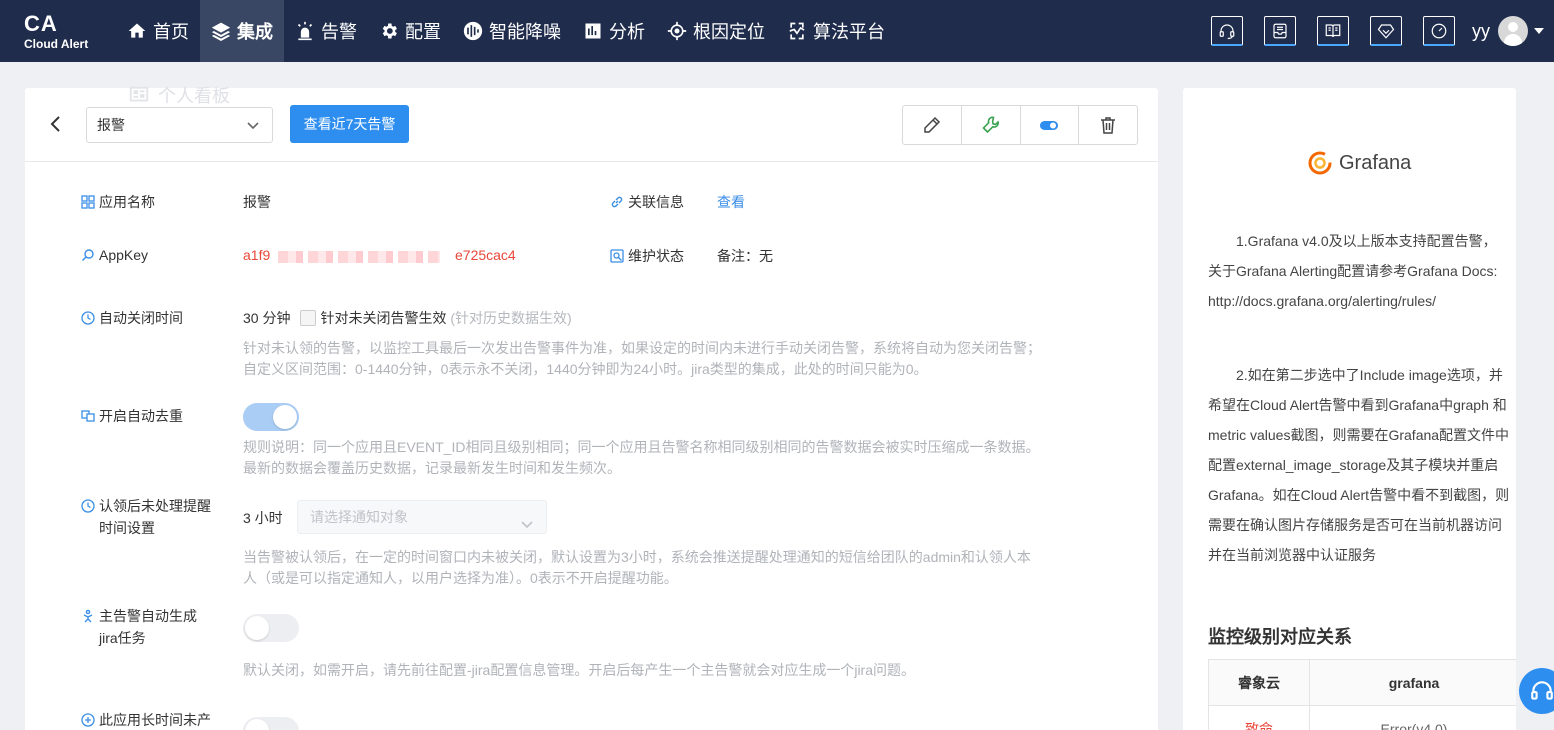 The height and width of the screenshot is (730, 1554). I want to click on edit-button, so click(932, 125).